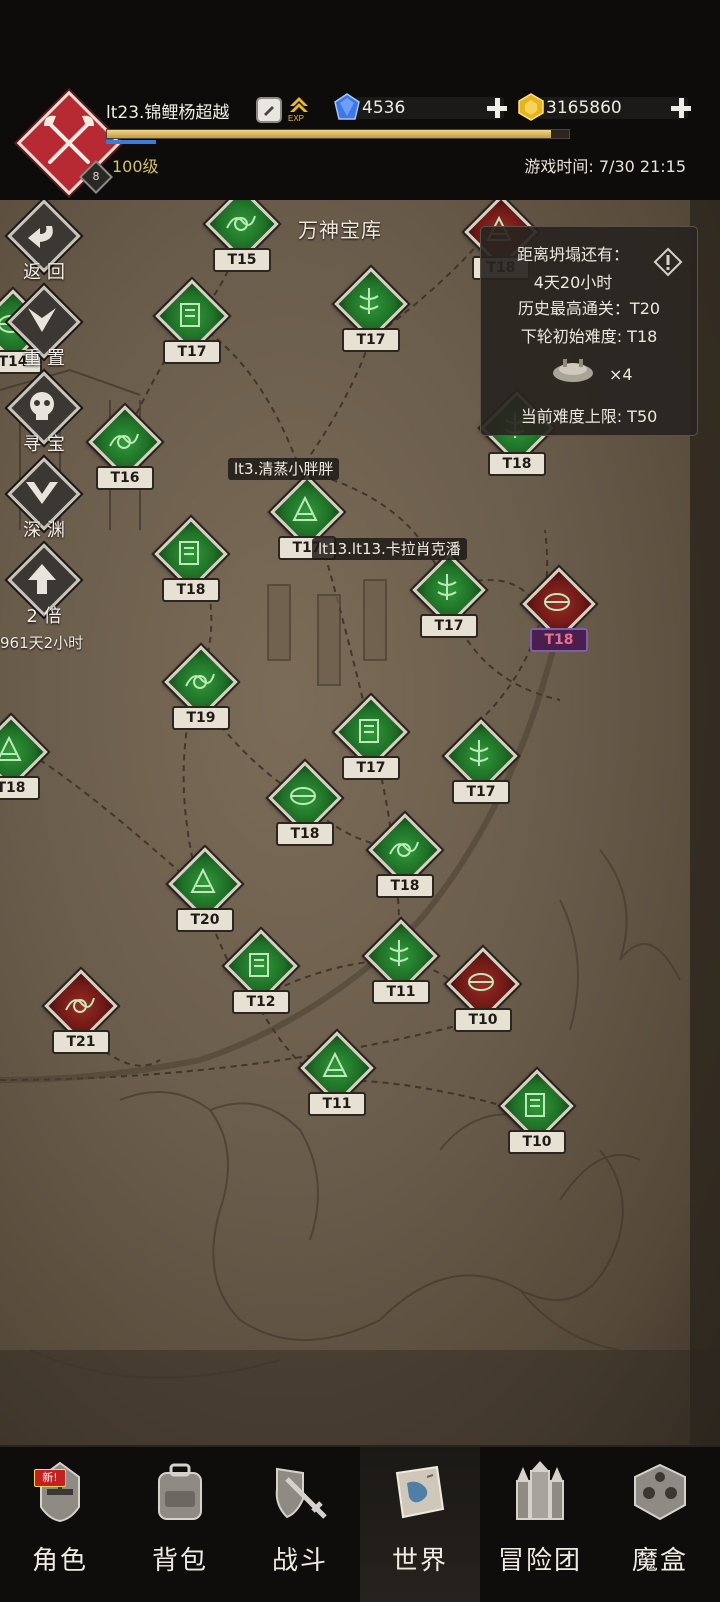 Image resolution: width=720 pixels, height=1602 pixels. Describe the element at coordinates (240, 236) in the screenshot. I see `map-node: T15` at that location.